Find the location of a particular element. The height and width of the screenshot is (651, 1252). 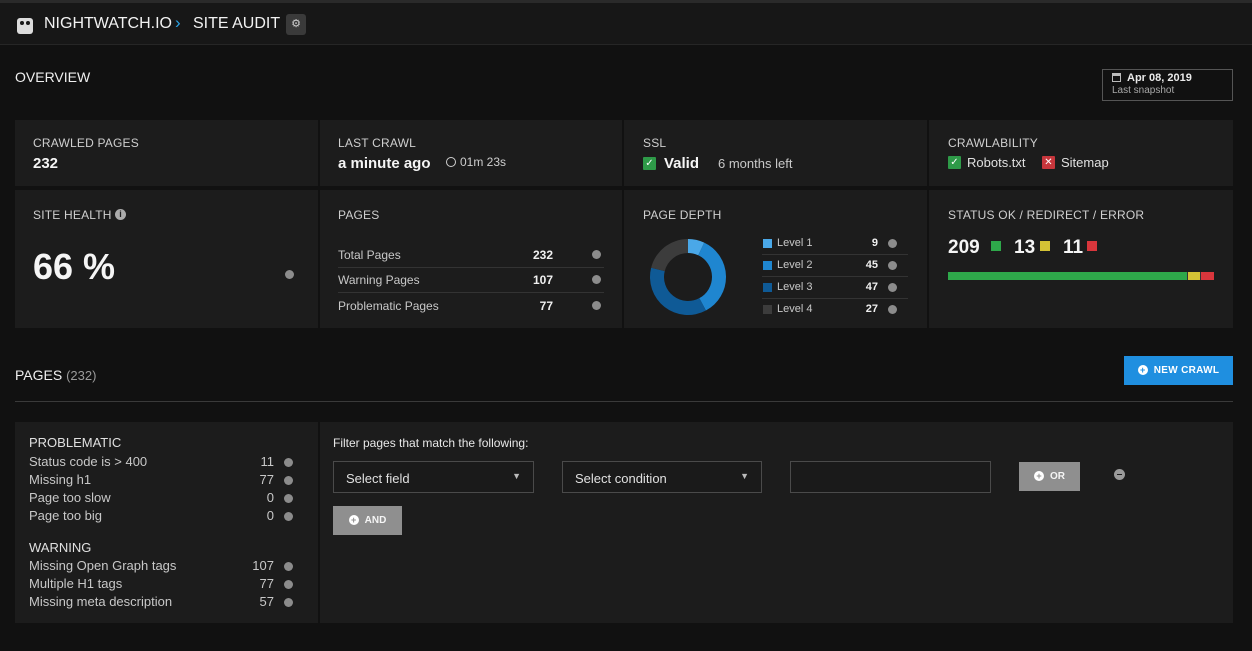

pages-row-total: Total Pages 232 is located at coordinates (471, 255).